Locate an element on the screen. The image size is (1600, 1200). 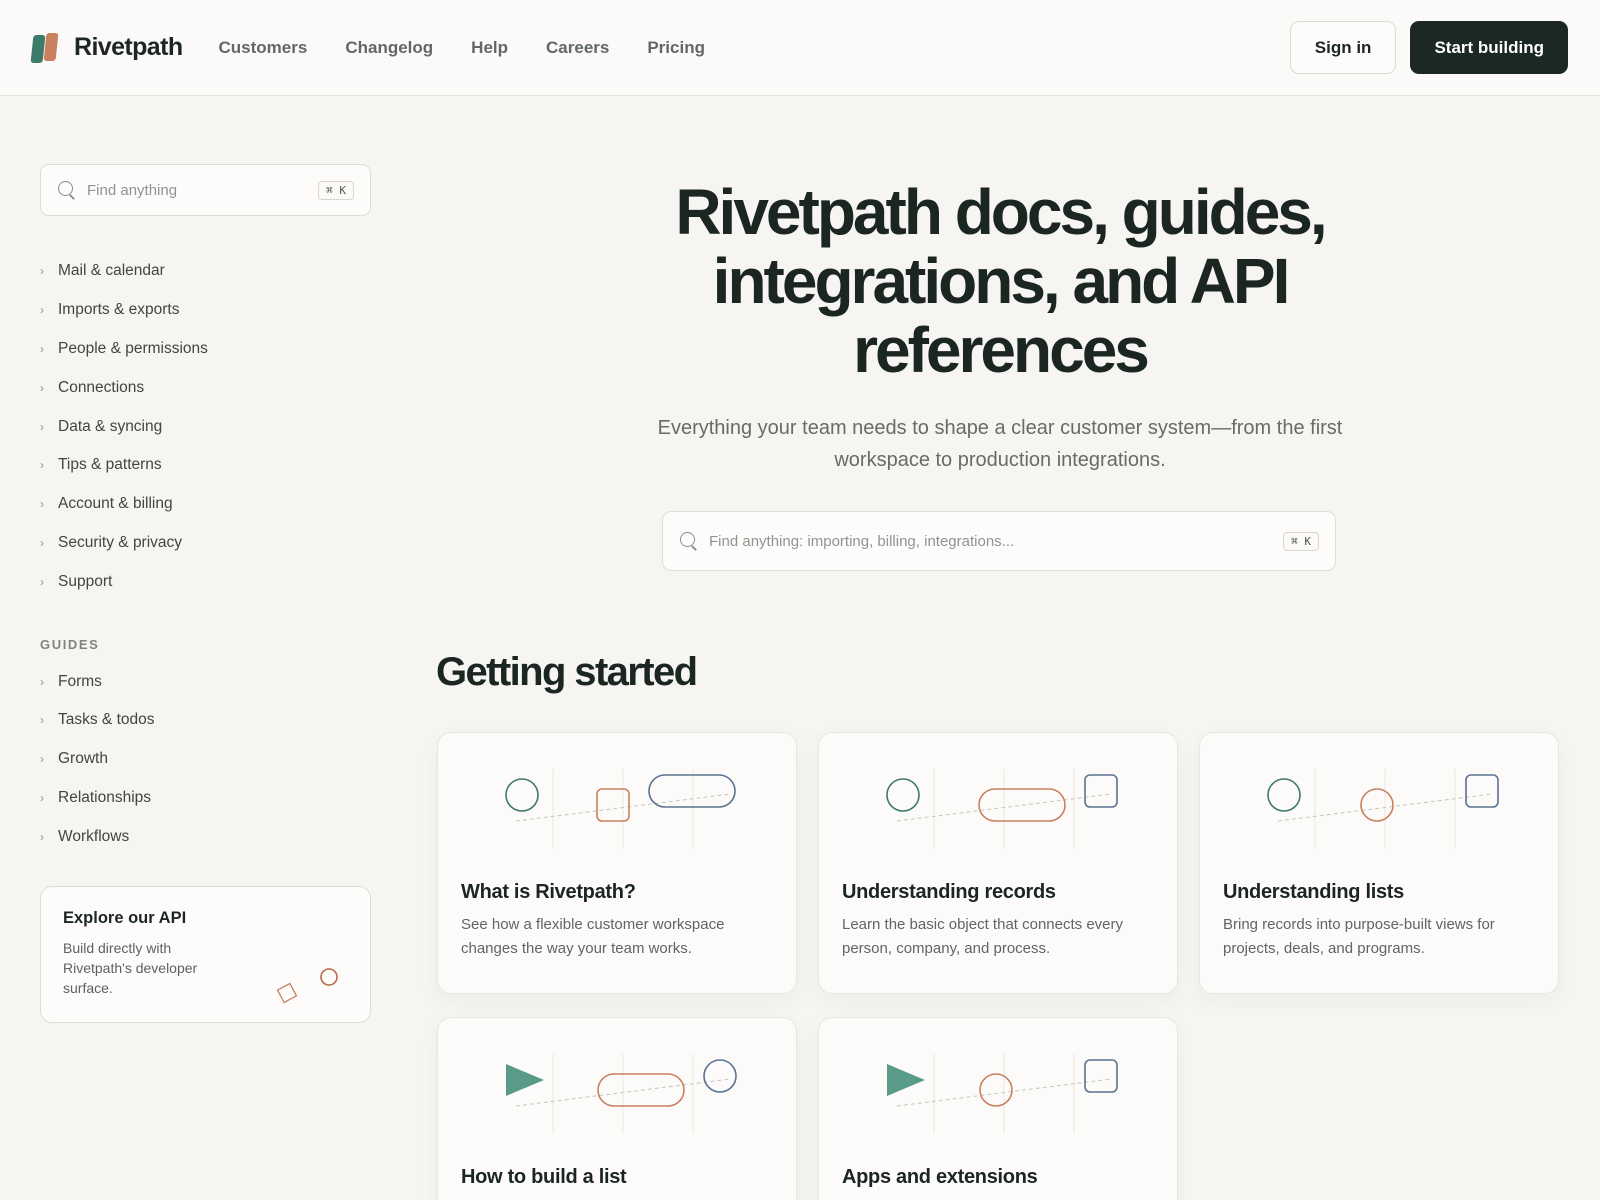
sidebar-item-label: Forms is located at coordinates (80, 681).